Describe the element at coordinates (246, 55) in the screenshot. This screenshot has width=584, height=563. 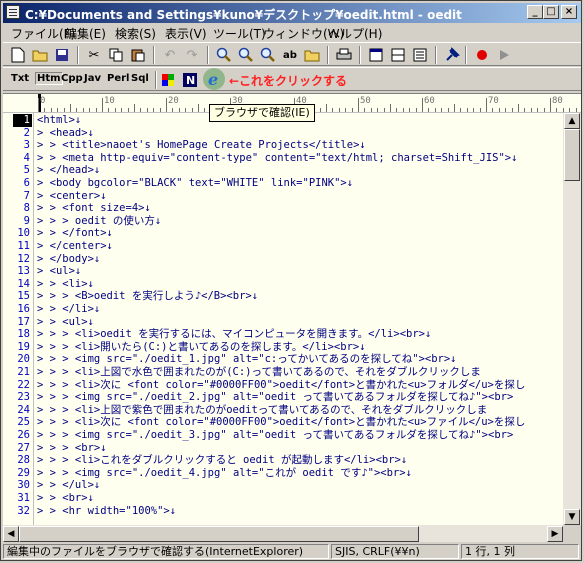
I see `find-next-icon` at that location.